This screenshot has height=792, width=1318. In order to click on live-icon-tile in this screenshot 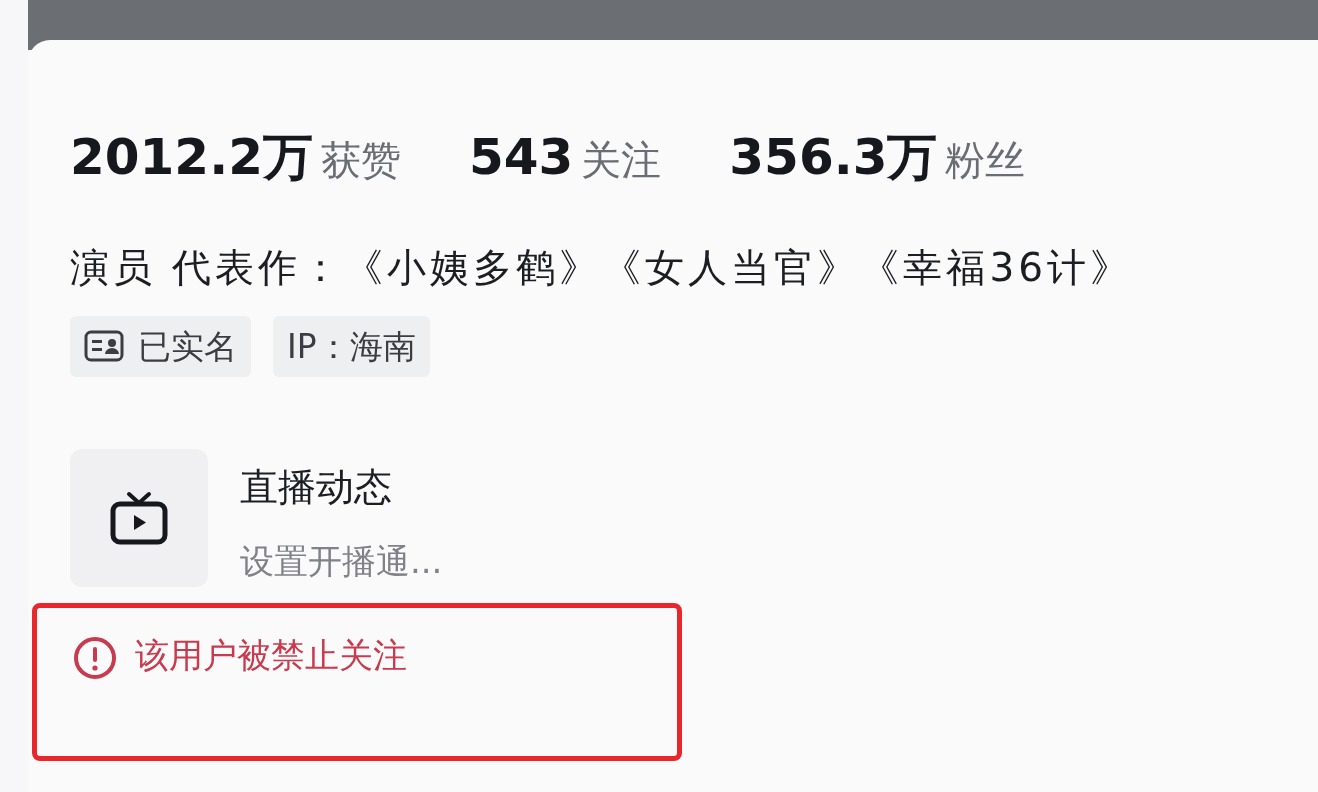, I will do `click(139, 518)`.